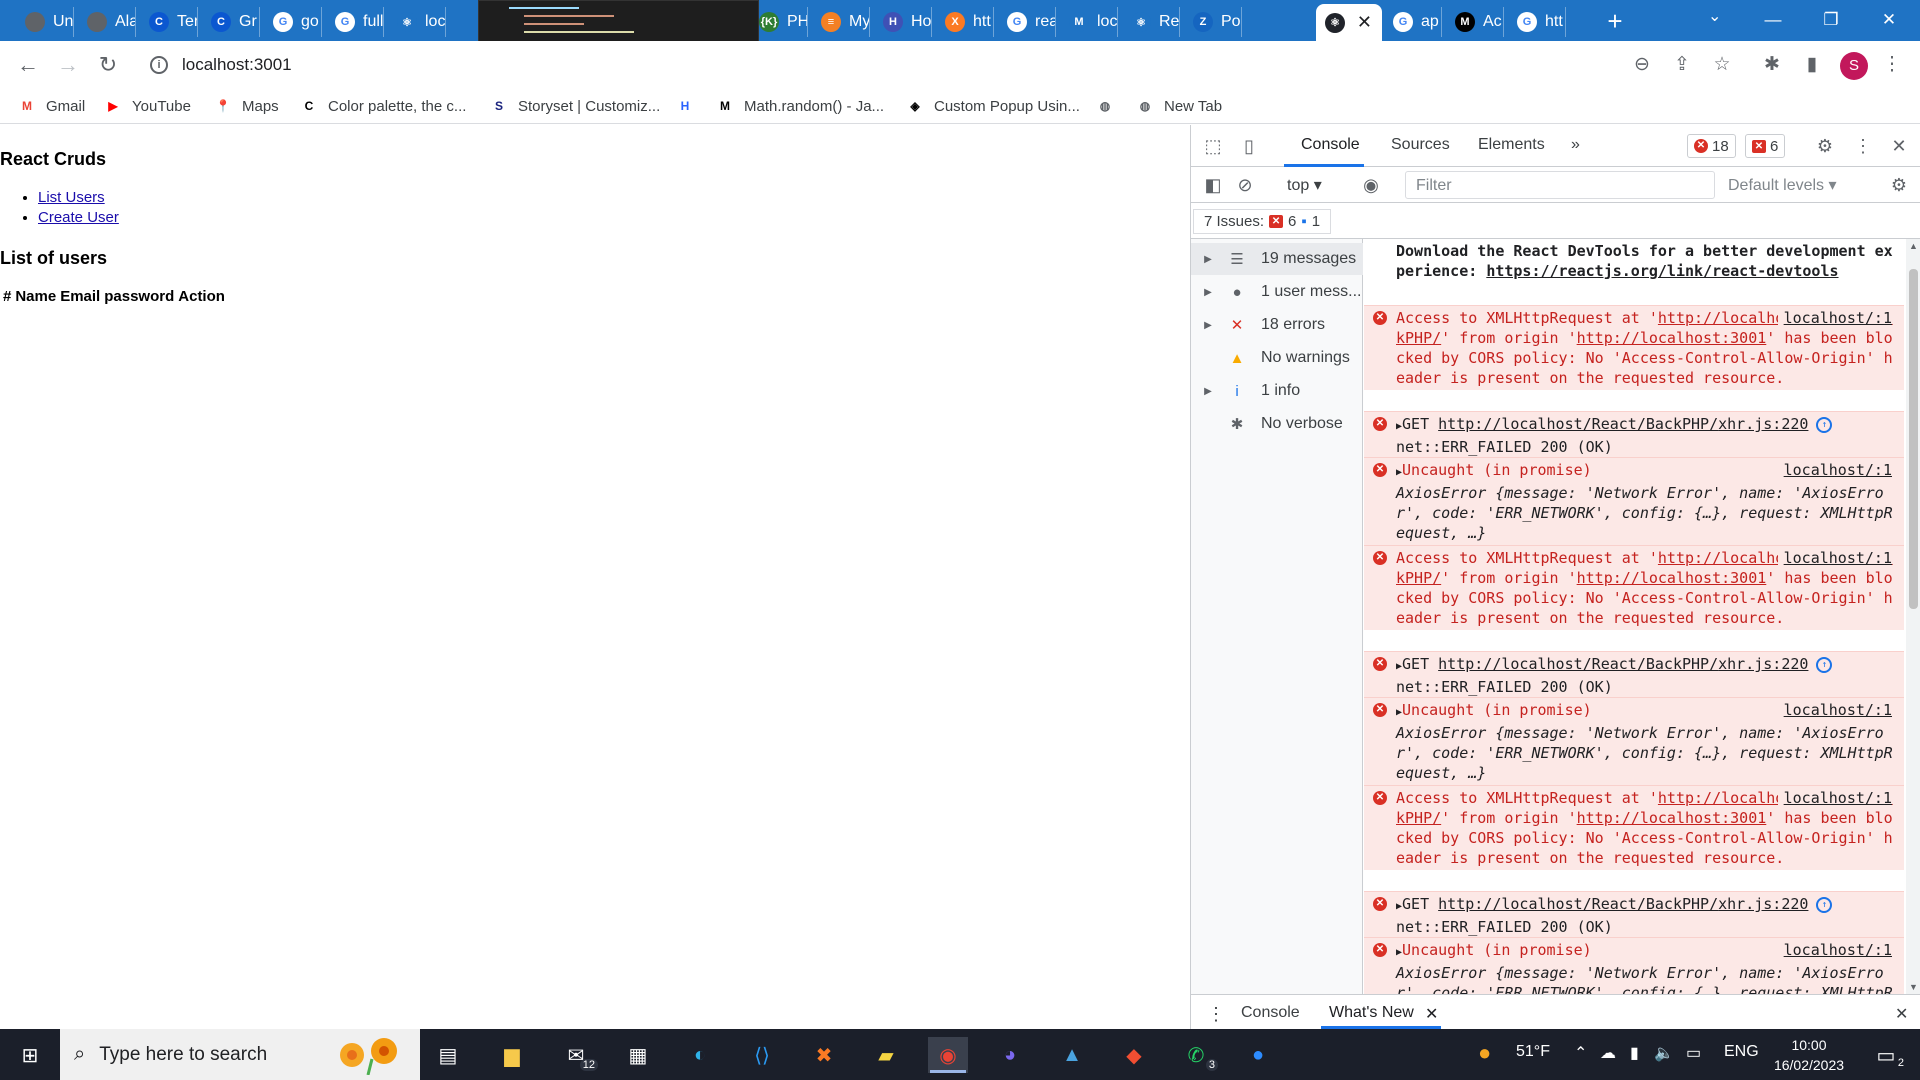 This screenshot has width=1920, height=1080. I want to click on new-tab-button: +, so click(1615, 21).